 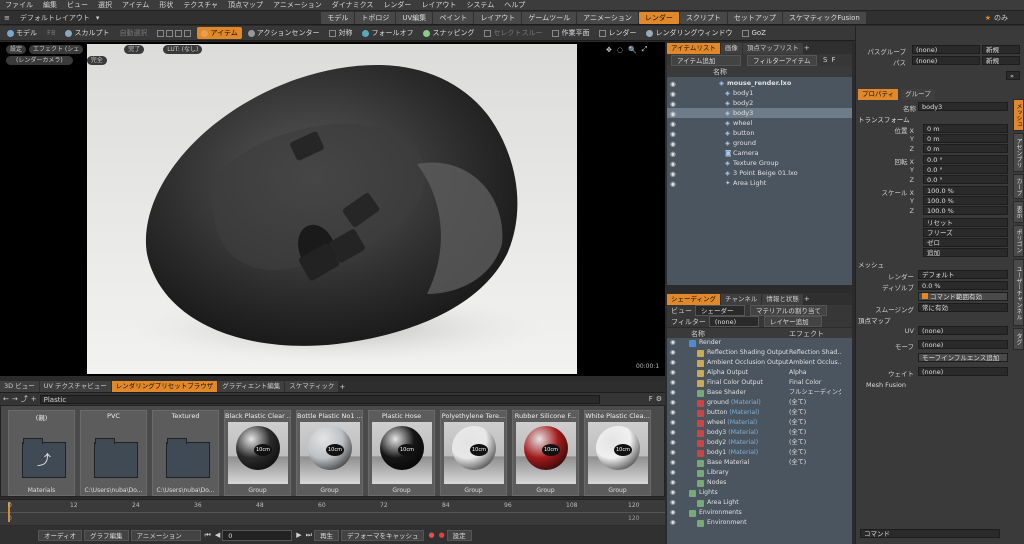 What do you see at coordinates (759, 523) in the screenshot?
I see `shader-row: ◉ Environment` at bounding box center [759, 523].